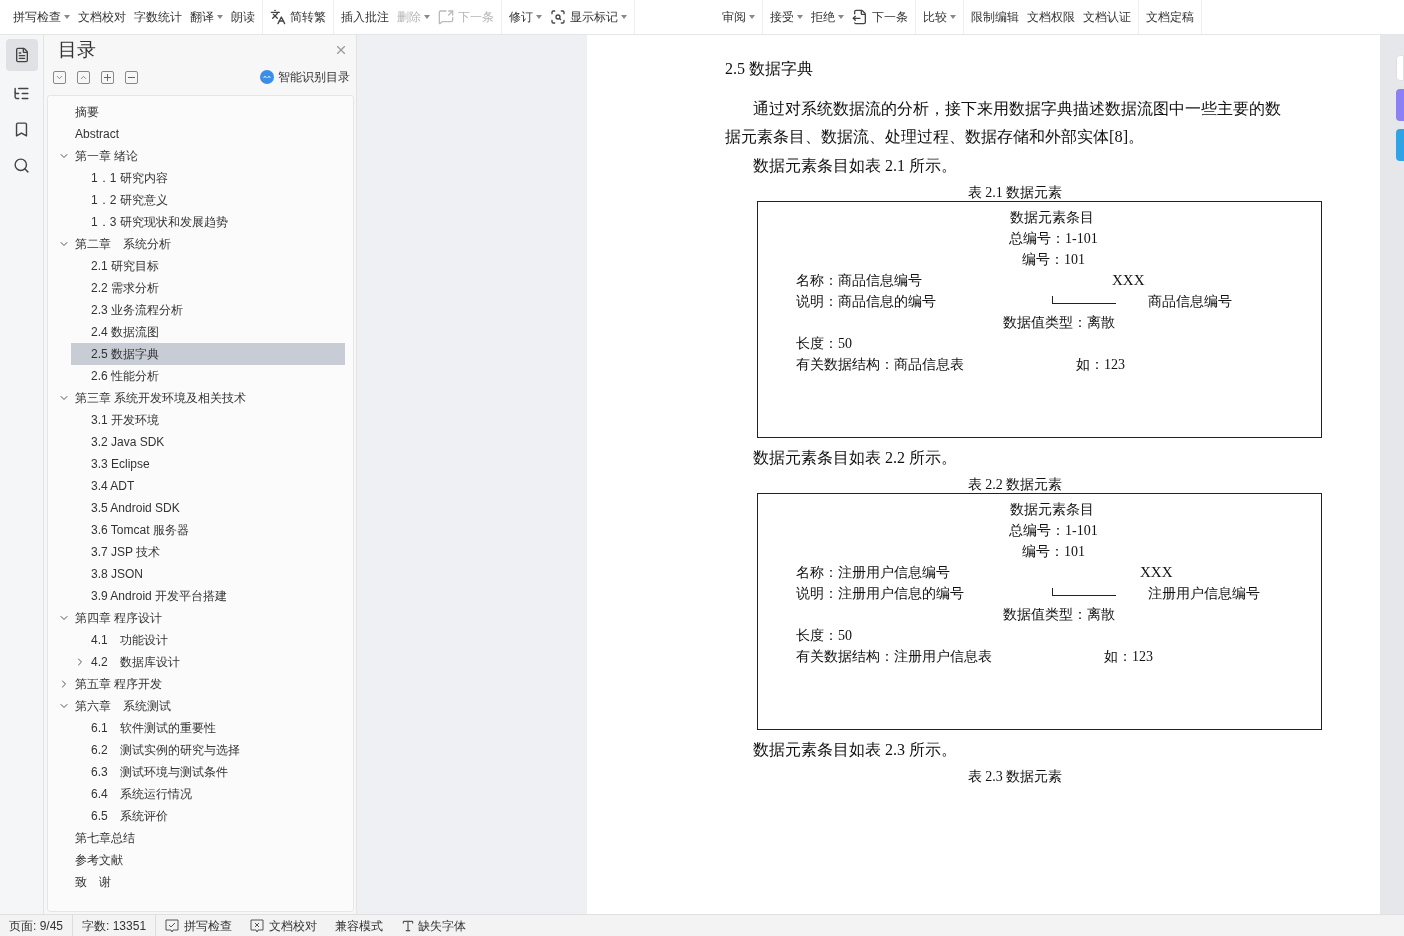 This screenshot has width=1404, height=936. I want to click on item-length: 长度：50, so click(824, 635).